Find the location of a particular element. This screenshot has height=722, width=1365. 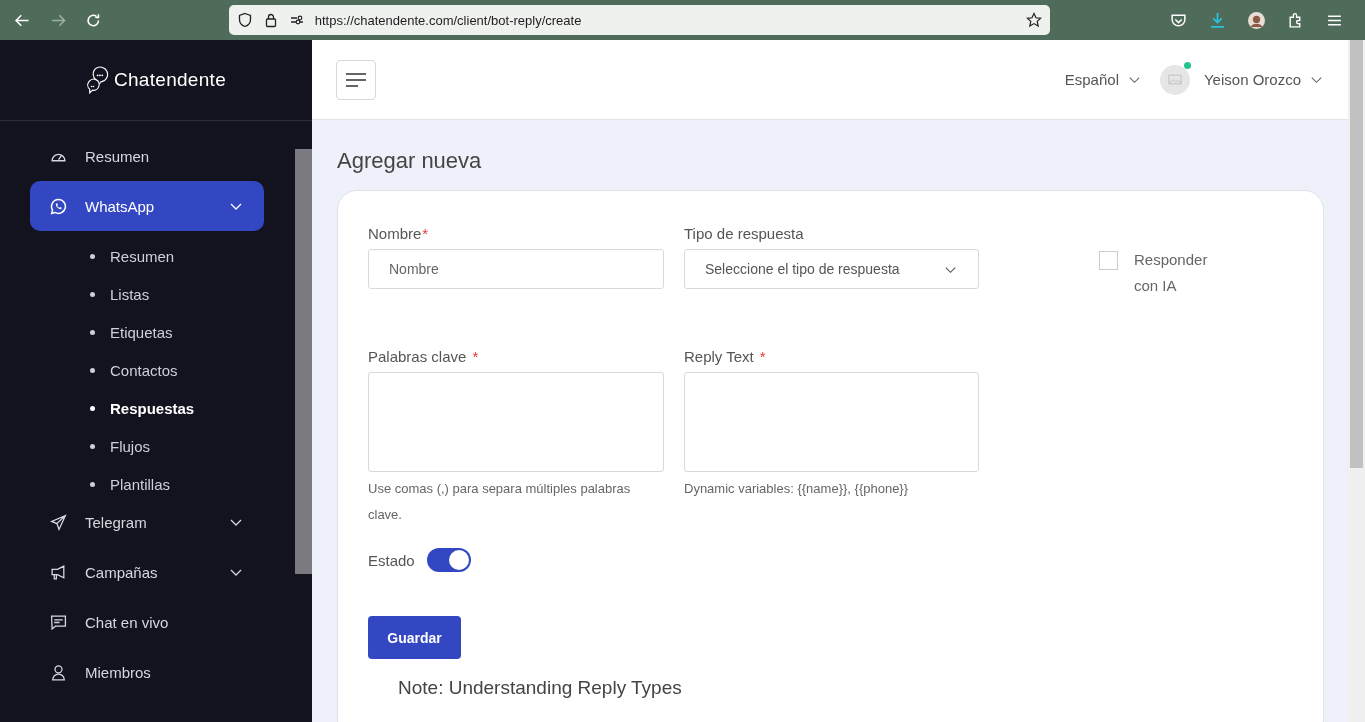

shield-icon is located at coordinates (244, 20).